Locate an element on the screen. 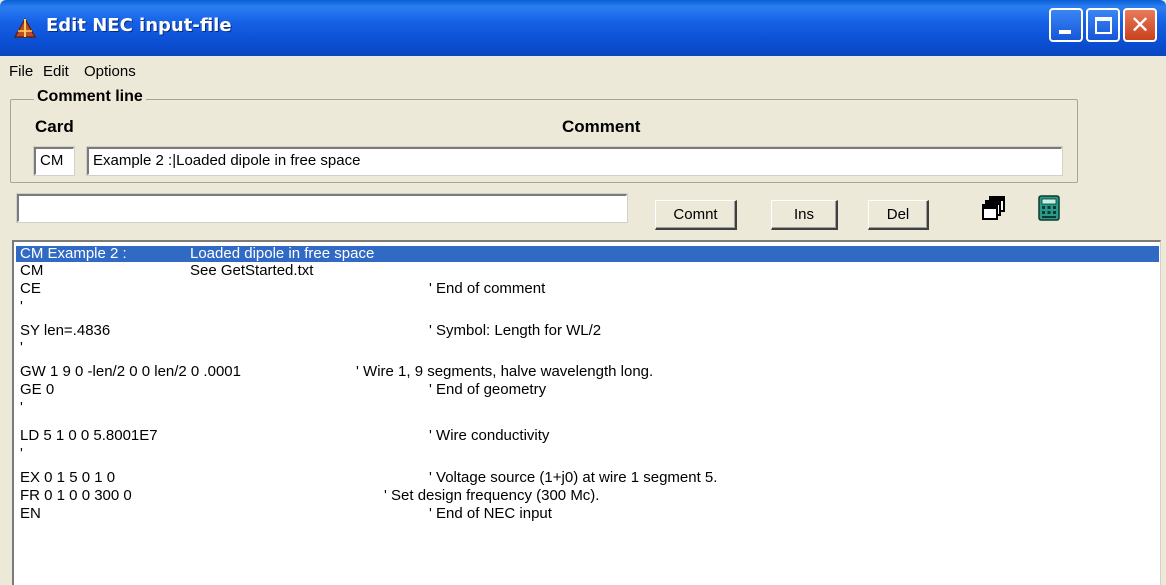 The height and width of the screenshot is (585, 1166). listing-line: GE 0 ' End of geometry is located at coordinates (587, 390).